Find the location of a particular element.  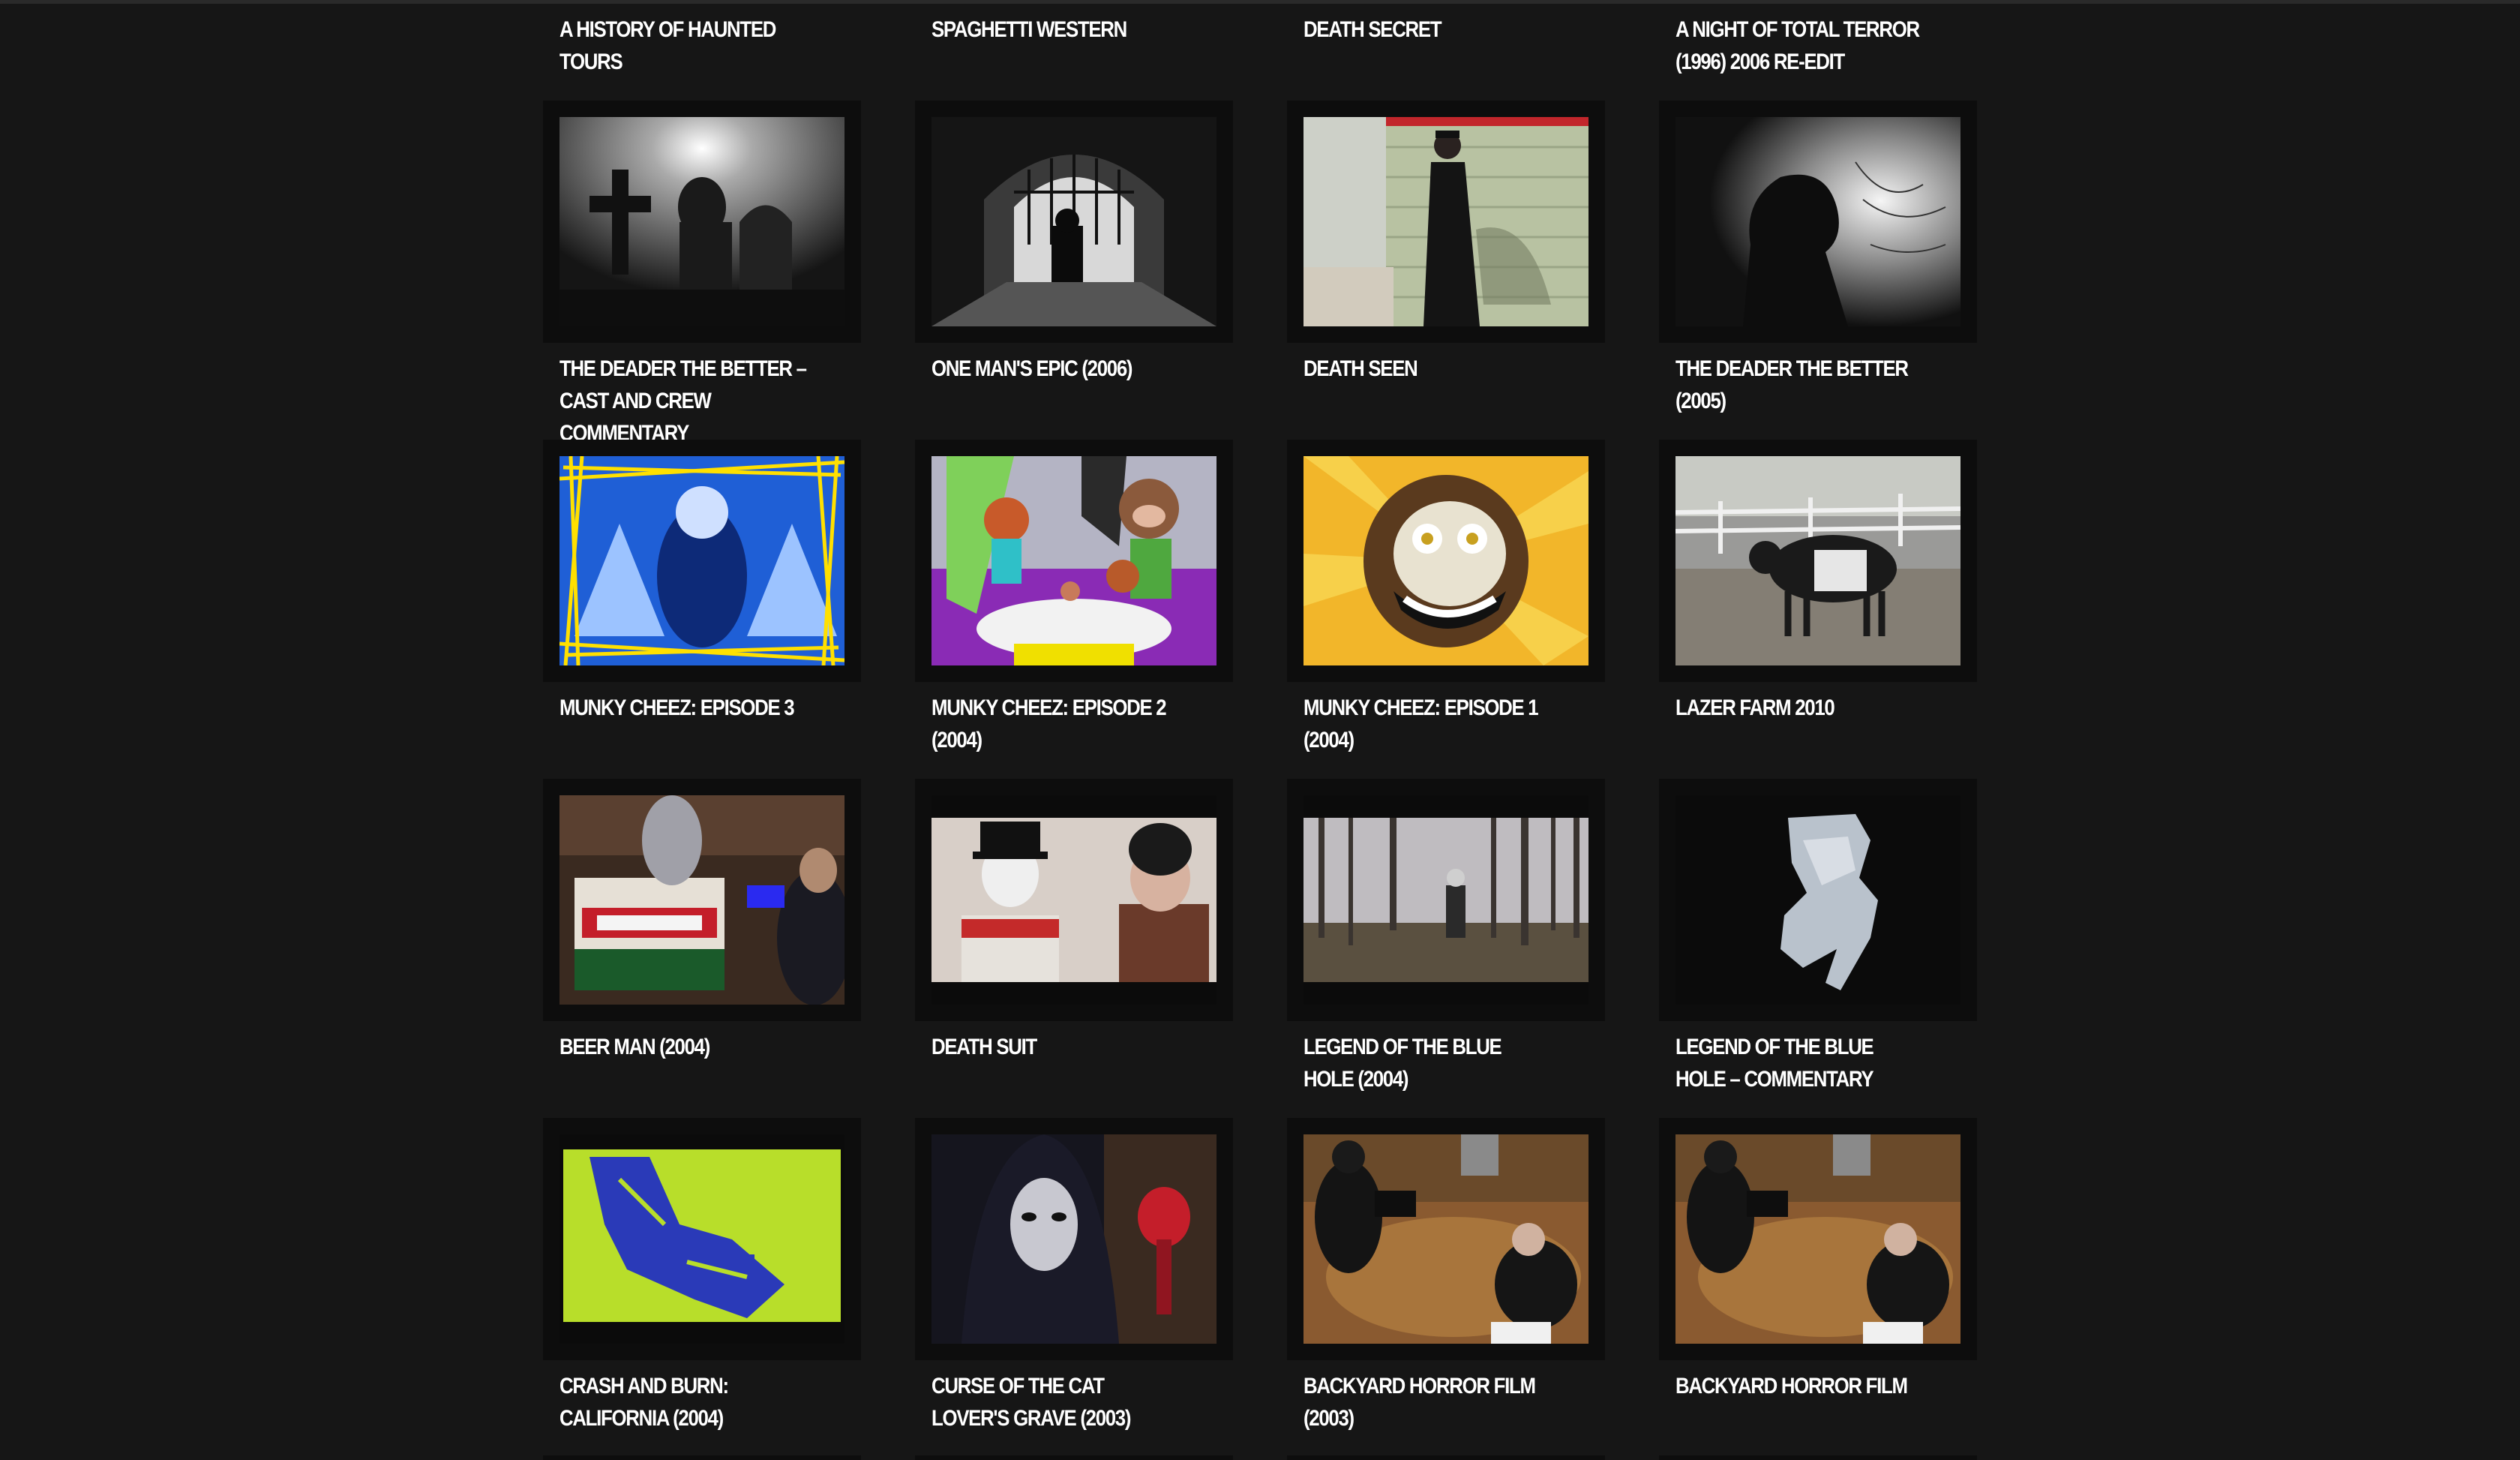

video-title-link: SPAGHETTI WESTERN is located at coordinates (1057, 30).